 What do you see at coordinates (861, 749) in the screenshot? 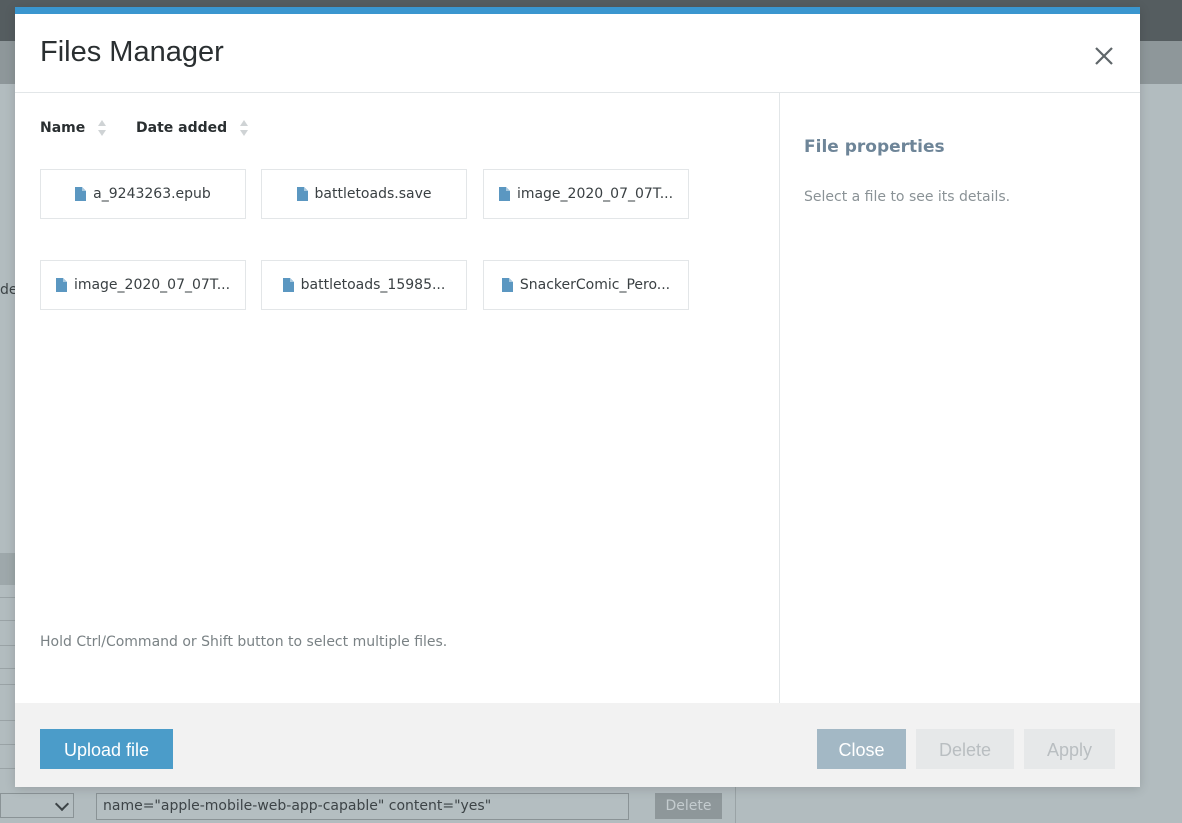
I see `close-button: Close` at bounding box center [861, 749].